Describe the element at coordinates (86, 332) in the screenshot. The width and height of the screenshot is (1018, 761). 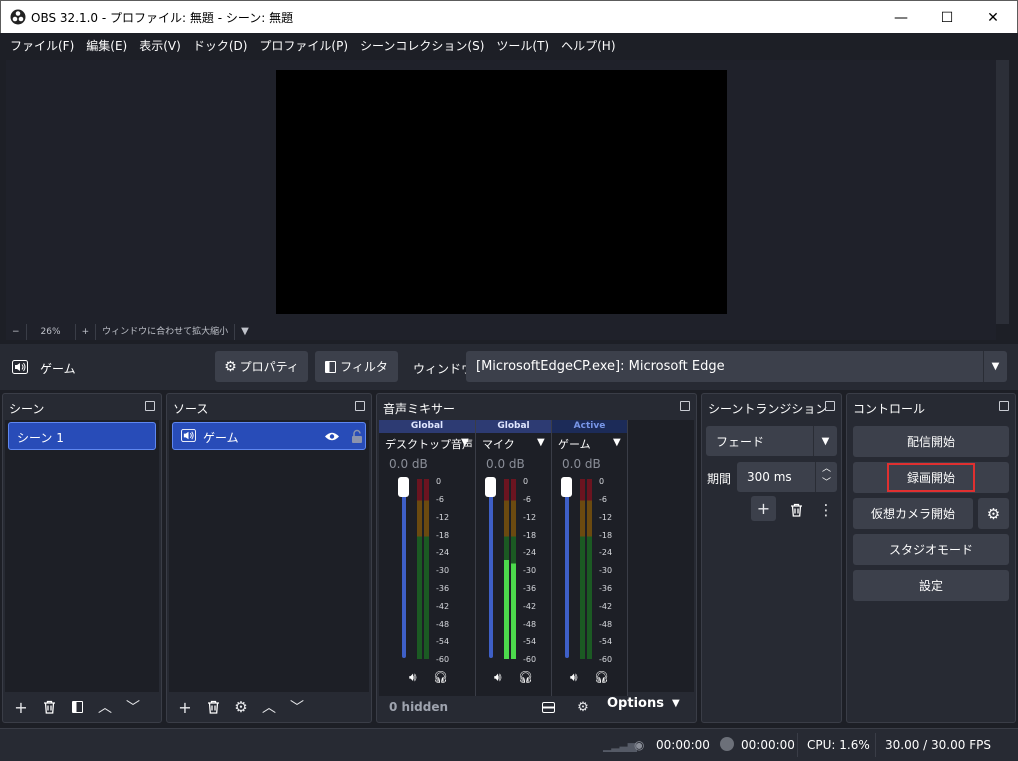
I see `zoom-in-button: +` at that location.